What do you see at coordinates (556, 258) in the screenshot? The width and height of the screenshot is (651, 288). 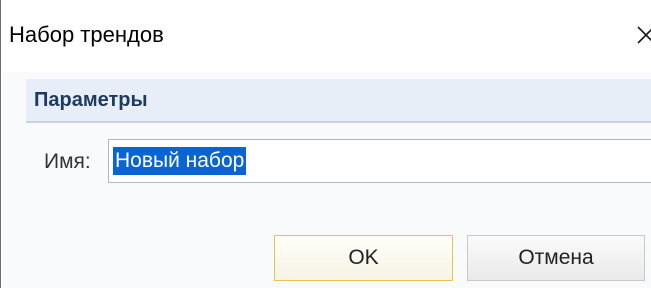 I see `cancel-button: Отмена` at bounding box center [556, 258].